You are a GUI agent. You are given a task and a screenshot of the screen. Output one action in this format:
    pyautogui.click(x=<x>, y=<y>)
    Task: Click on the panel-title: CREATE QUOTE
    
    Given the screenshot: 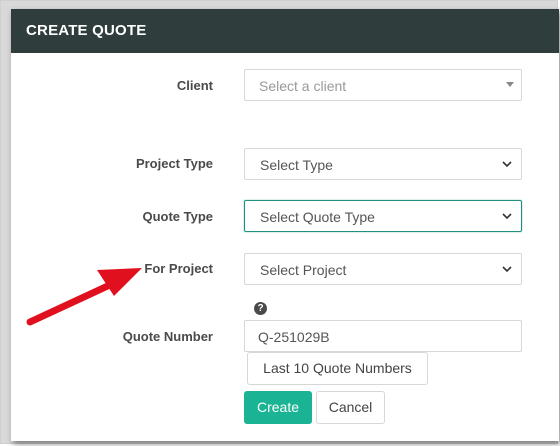 What is the action you would take?
    pyautogui.click(x=86, y=30)
    